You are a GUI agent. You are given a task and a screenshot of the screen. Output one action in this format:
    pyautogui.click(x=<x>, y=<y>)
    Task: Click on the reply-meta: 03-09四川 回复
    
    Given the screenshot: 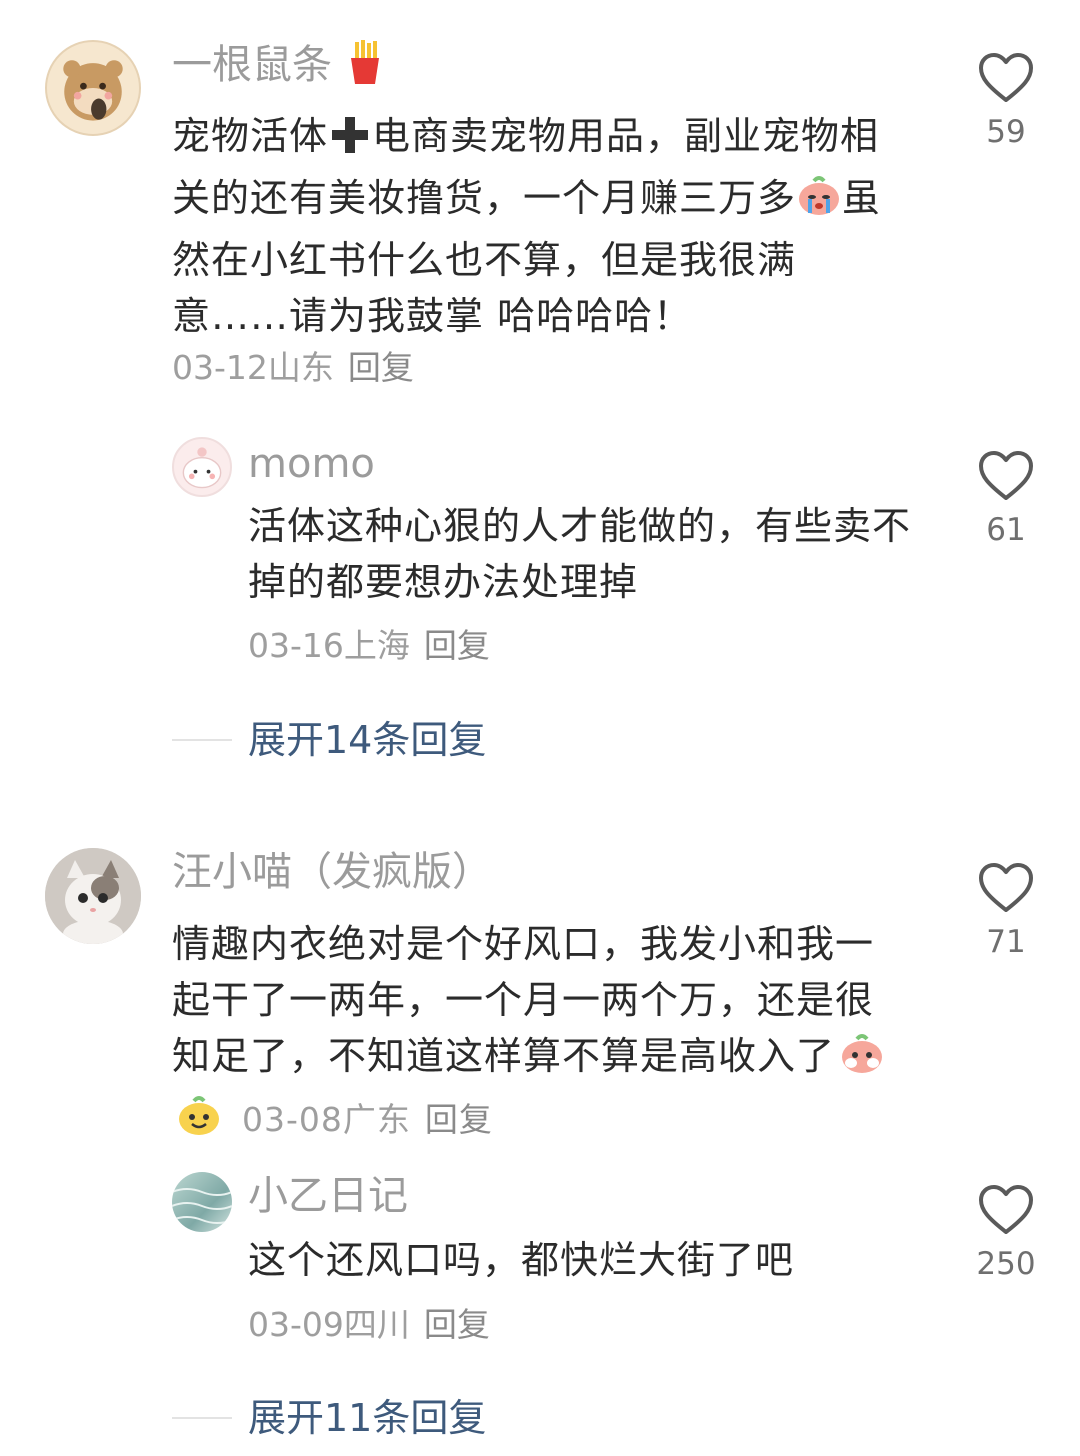 What is the action you would take?
    pyautogui.click(x=369, y=1325)
    